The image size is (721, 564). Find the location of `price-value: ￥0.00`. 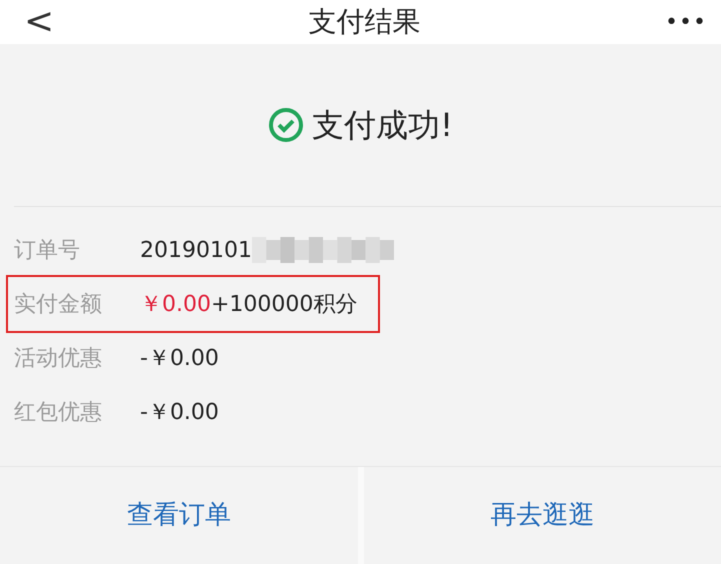

price-value: ￥0.00 is located at coordinates (175, 304).